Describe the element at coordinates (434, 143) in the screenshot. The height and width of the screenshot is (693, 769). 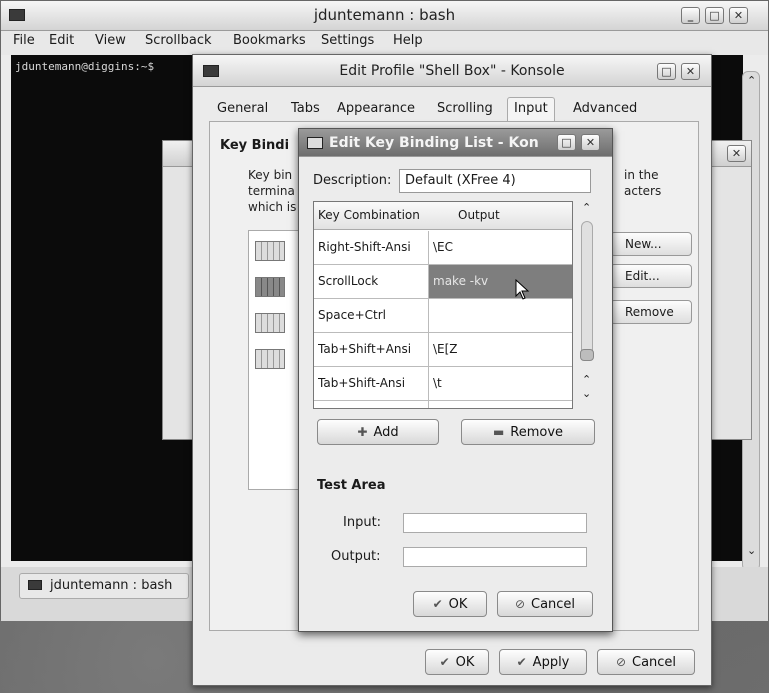
I see `keylist-title: Edit Key Binding List - Kon` at that location.